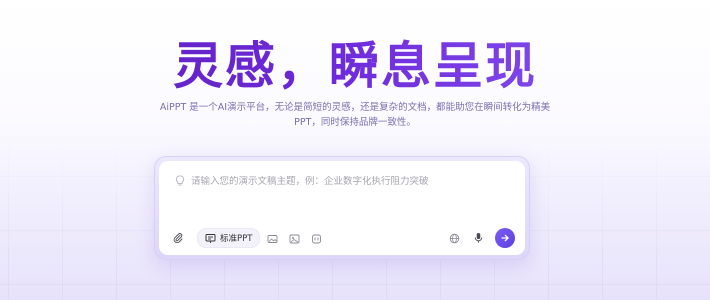 This screenshot has width=710, height=300. I want to click on prompt-input, so click(350, 181).